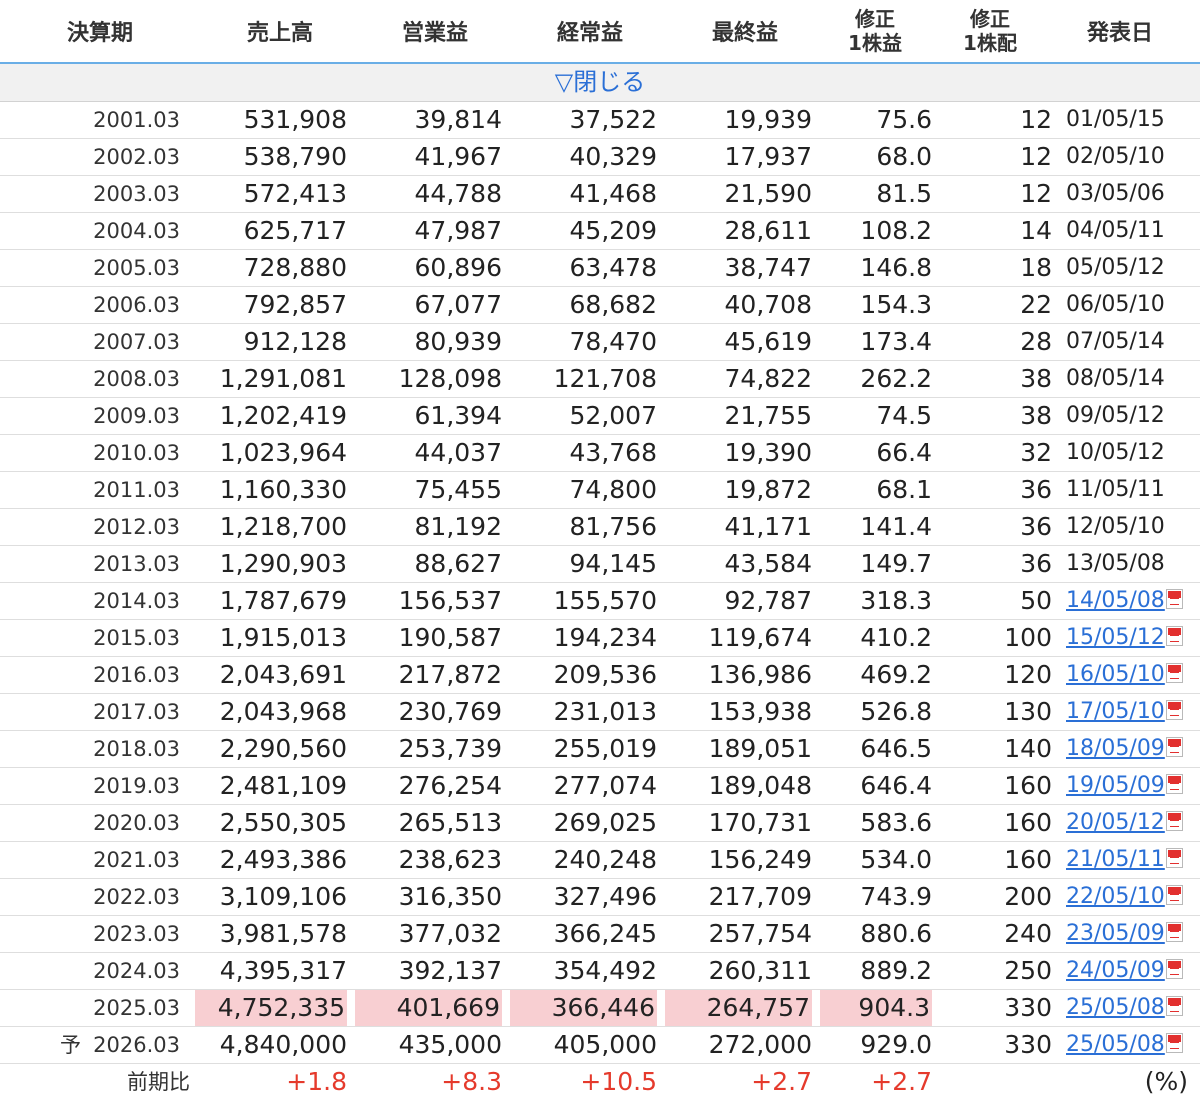  What do you see at coordinates (1115, 748) in the screenshot?
I see `announce-date-link: 18/05/09` at bounding box center [1115, 748].